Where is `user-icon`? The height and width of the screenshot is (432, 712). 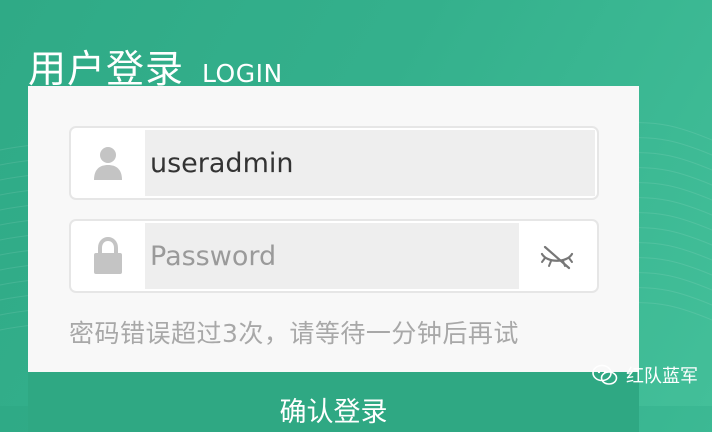
user-icon is located at coordinates (108, 163).